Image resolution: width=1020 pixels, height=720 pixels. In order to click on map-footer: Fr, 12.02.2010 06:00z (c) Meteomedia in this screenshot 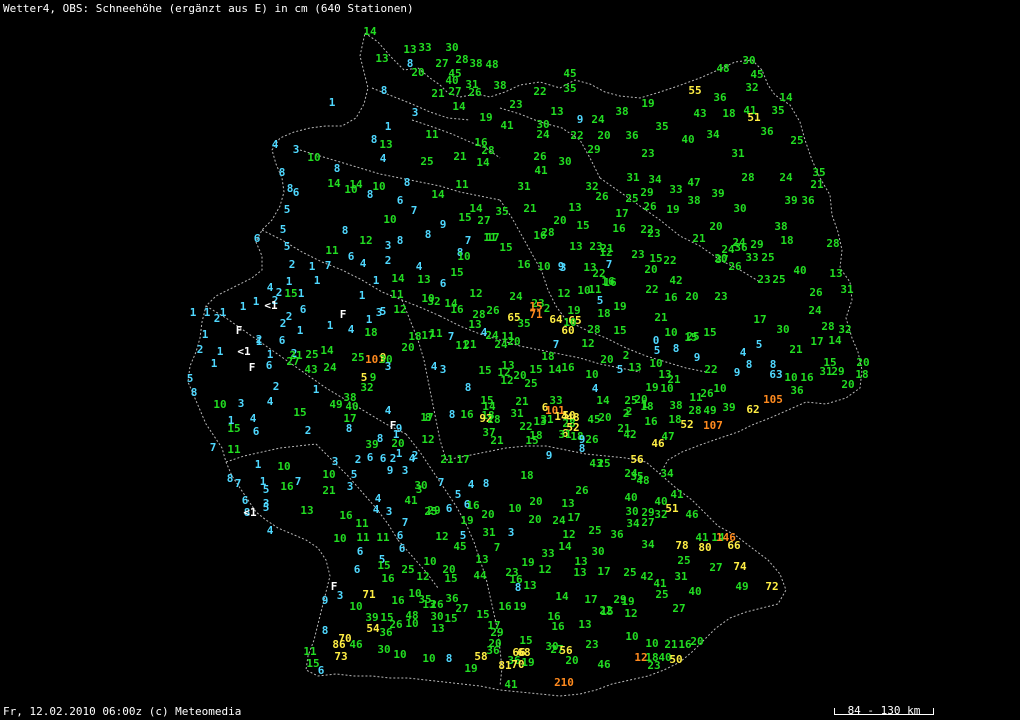, I will do `click(122, 711)`.